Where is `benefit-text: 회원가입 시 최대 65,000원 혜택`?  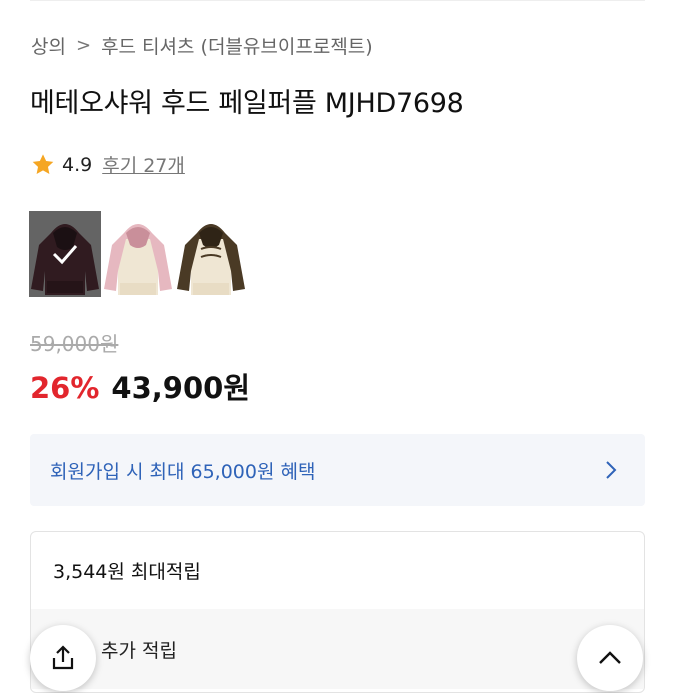 benefit-text: 회원가입 시 최대 65,000원 혜택 is located at coordinates (183, 471).